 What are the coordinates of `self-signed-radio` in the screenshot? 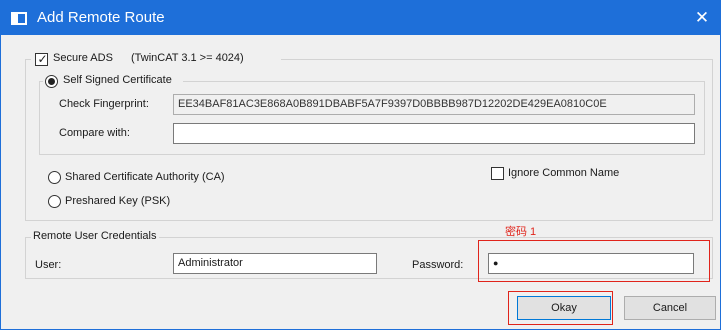 It's located at (51, 81).